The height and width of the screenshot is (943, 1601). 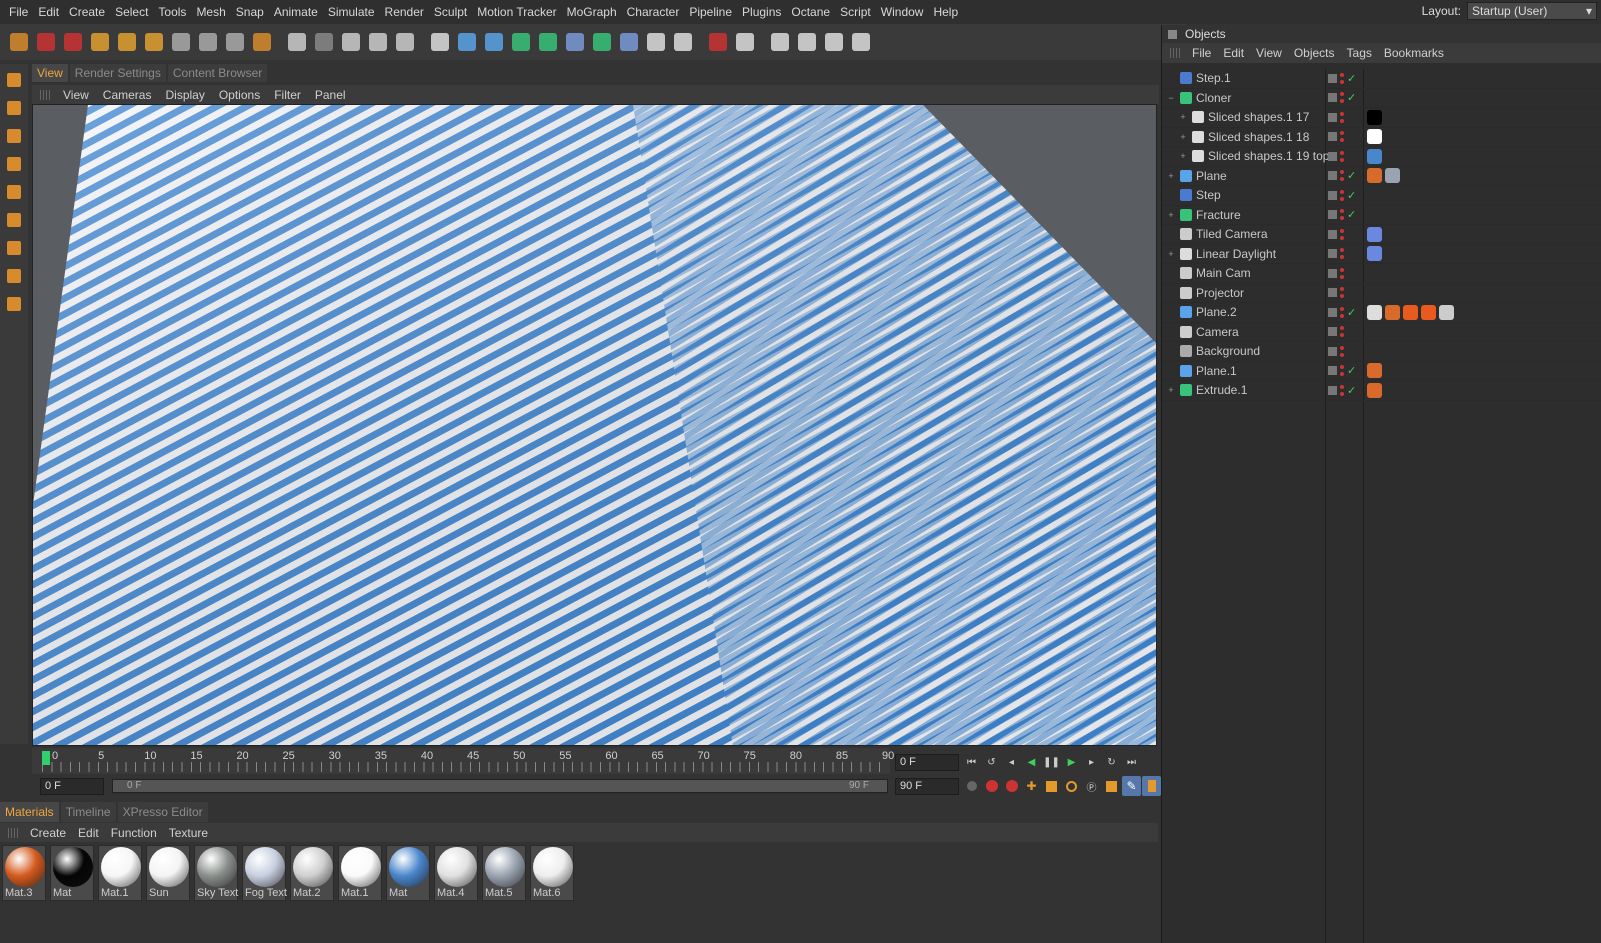 What do you see at coordinates (217, 73) in the screenshot?
I see `tab-content-browser: Content Browser` at bounding box center [217, 73].